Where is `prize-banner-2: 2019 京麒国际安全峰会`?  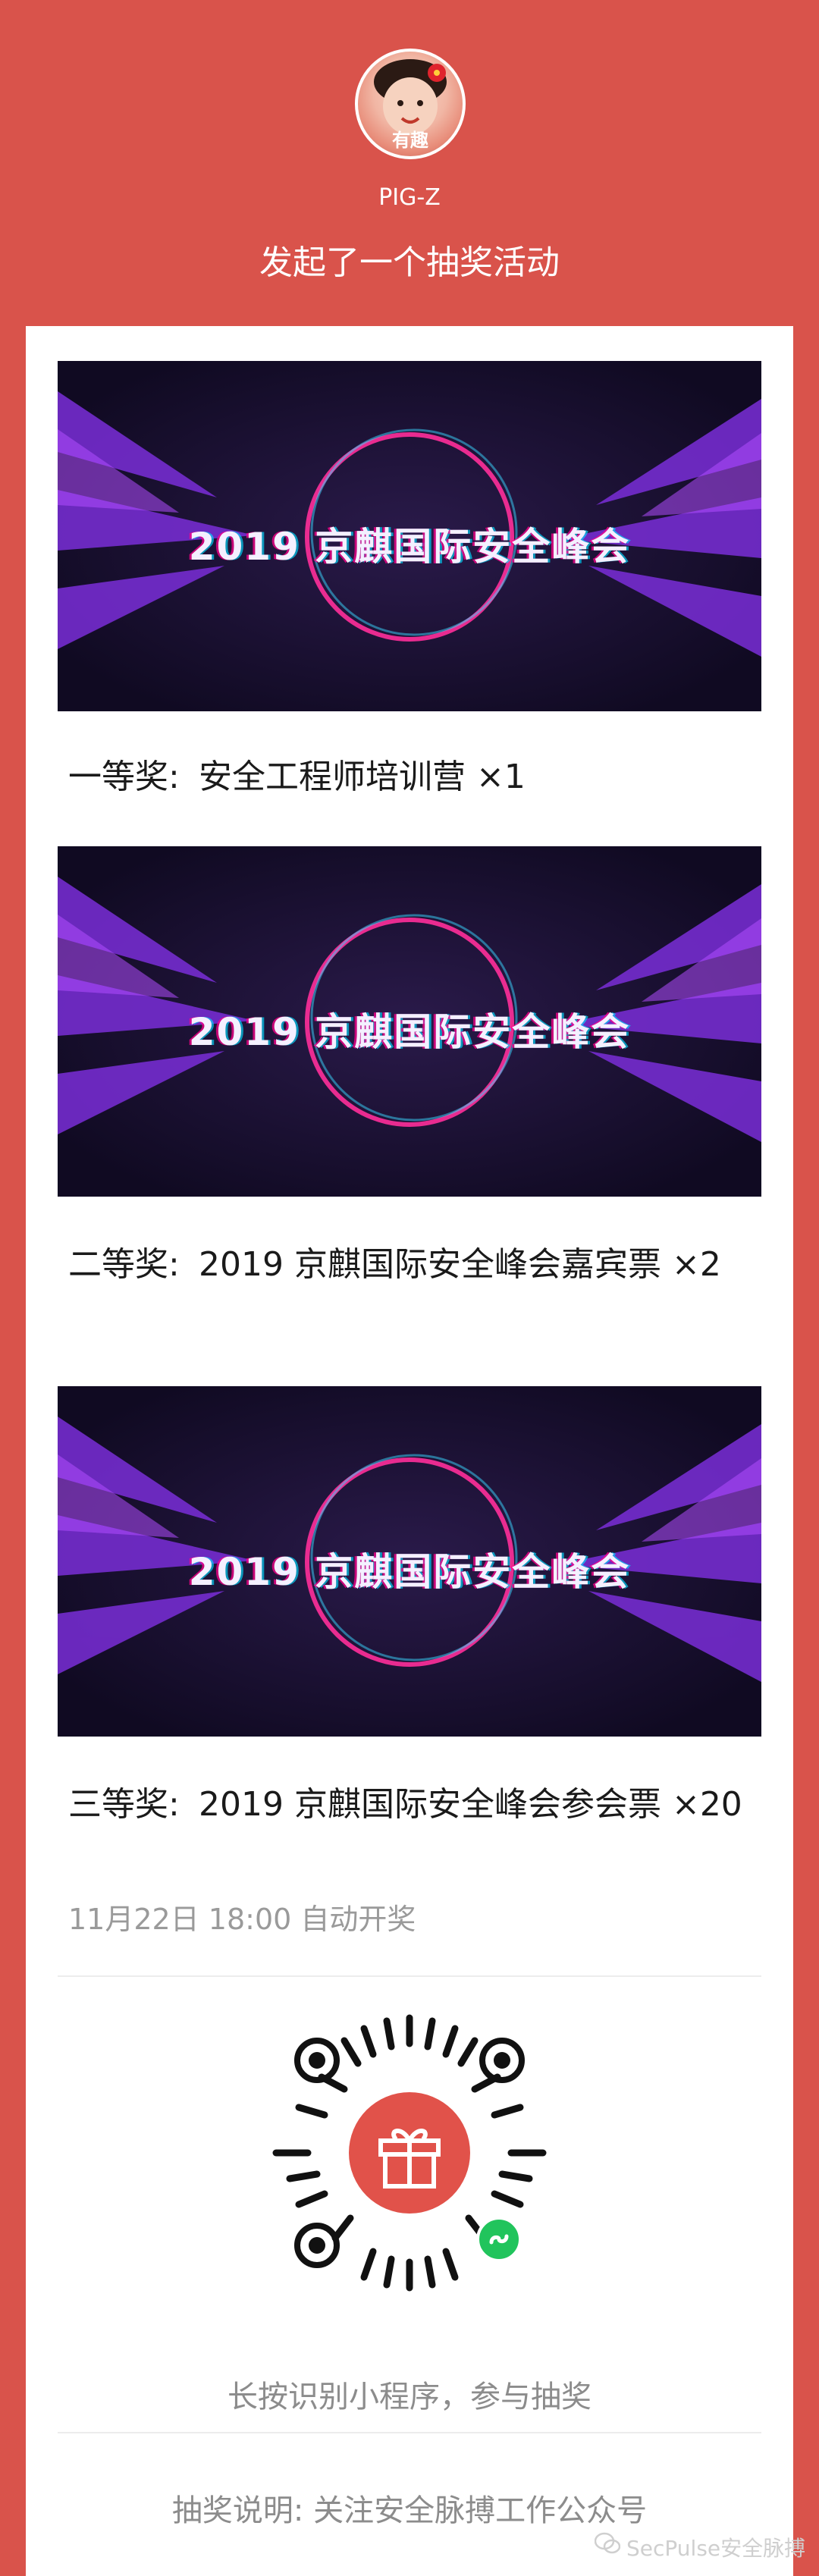
prize-banner-2: 2019 京麒国际安全峰会 is located at coordinates (409, 1021).